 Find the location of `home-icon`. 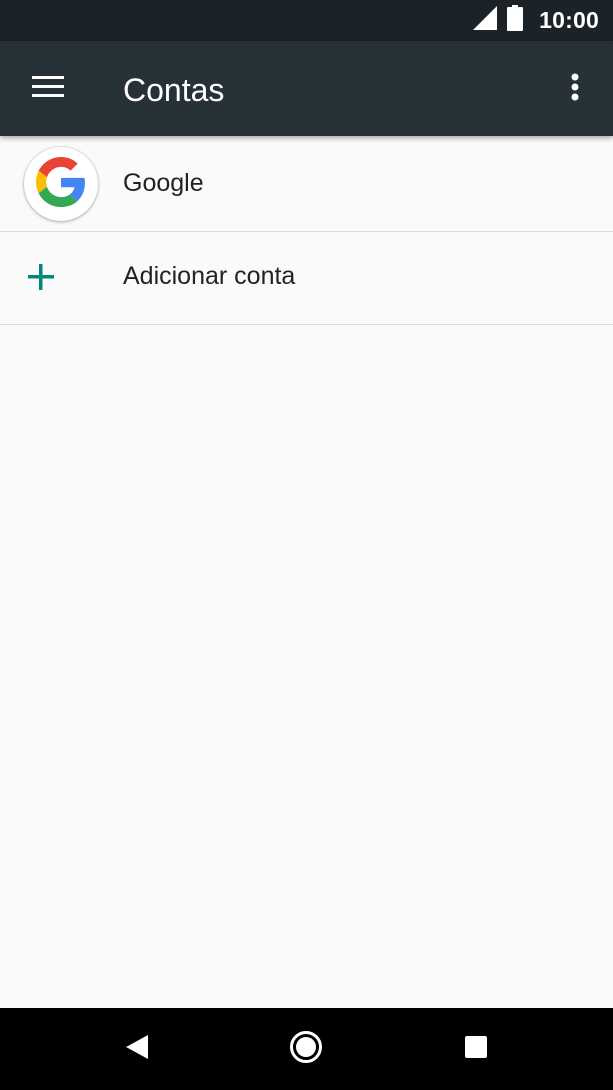

home-icon is located at coordinates (306, 1049).